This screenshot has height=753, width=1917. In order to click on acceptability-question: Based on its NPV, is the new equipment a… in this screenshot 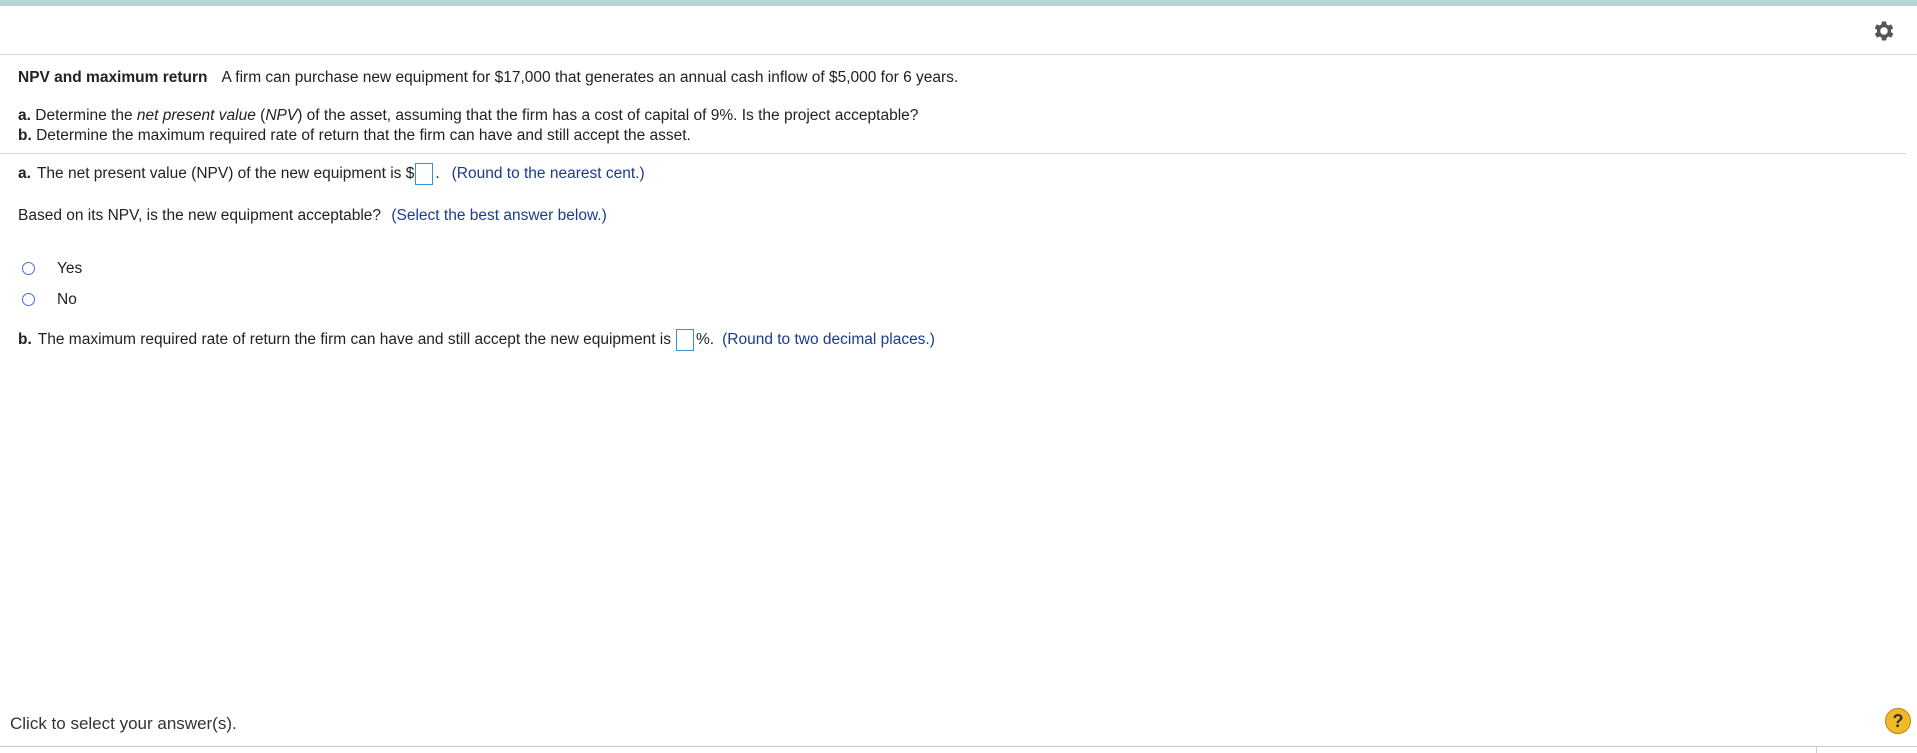, I will do `click(312, 216)`.